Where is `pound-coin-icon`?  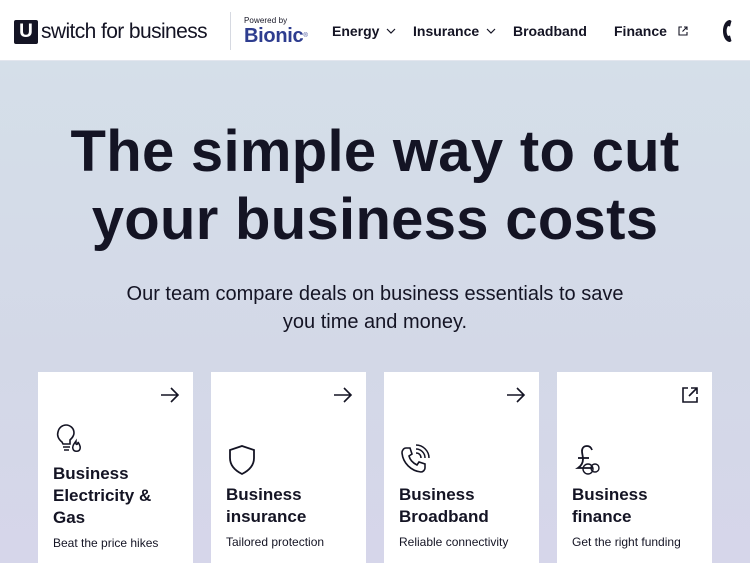 pound-coin-icon is located at coordinates (587, 460).